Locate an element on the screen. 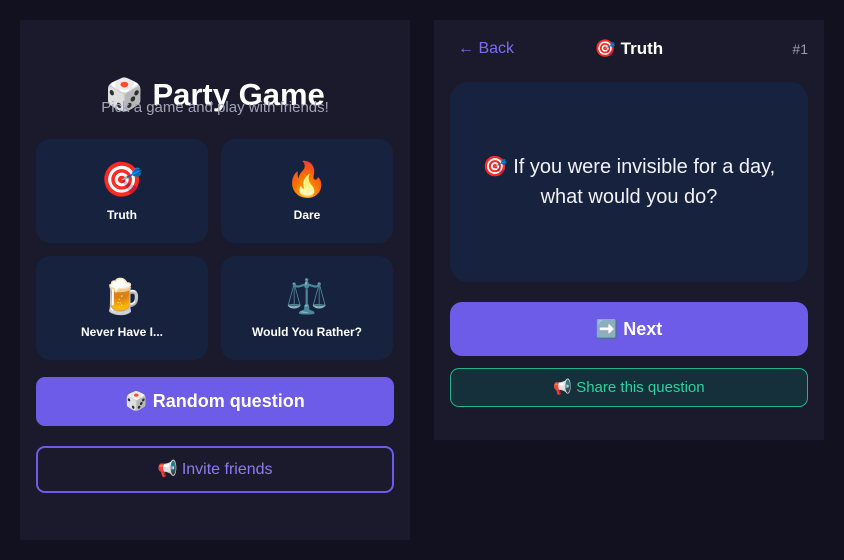 The image size is (844, 560). category-title: 🎯 Truth is located at coordinates (629, 48).